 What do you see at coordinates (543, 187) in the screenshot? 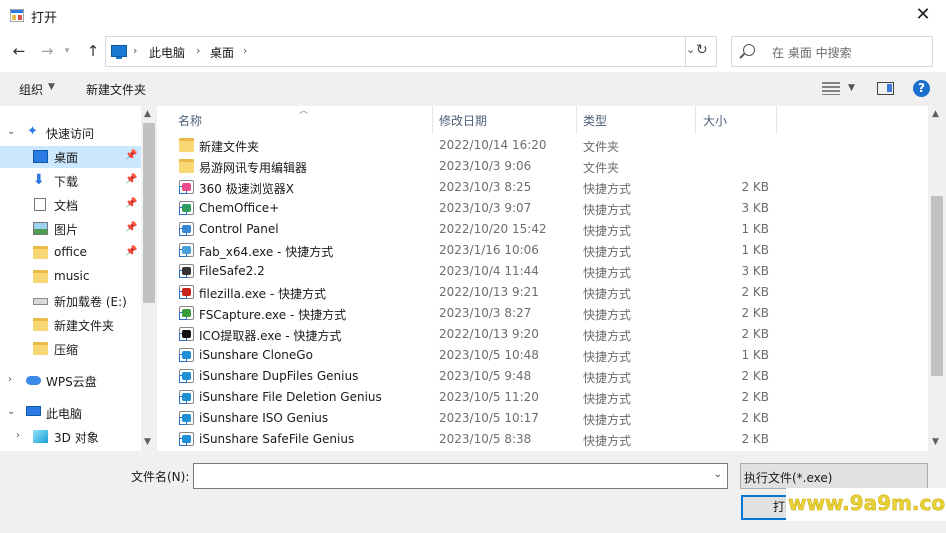
I see `table-row: 360 极速浏览器X 2023/10/3 8:25 快捷方式 2 KB` at bounding box center [543, 187].